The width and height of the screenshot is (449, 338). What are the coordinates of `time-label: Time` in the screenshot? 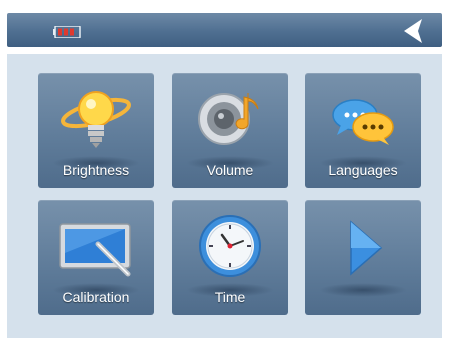 It's located at (230, 297).